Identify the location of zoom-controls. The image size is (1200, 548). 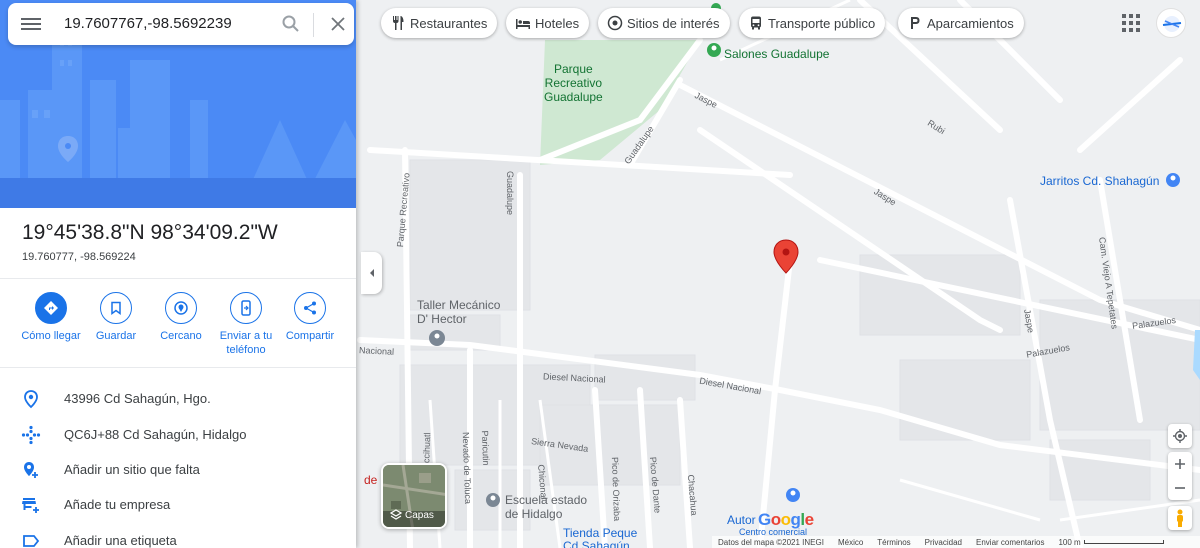
(1180, 476).